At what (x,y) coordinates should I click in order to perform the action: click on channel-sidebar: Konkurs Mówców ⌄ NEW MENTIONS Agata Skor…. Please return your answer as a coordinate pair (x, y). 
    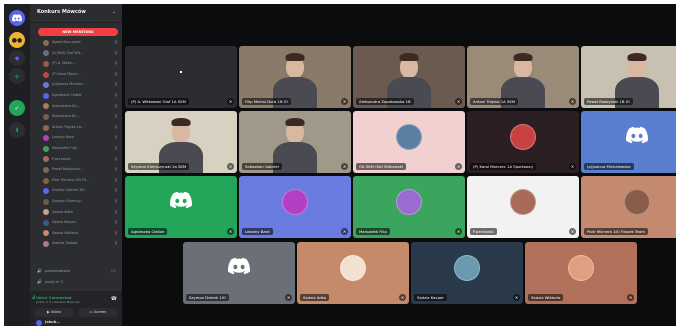
    Looking at the image, I should click on (76, 165).